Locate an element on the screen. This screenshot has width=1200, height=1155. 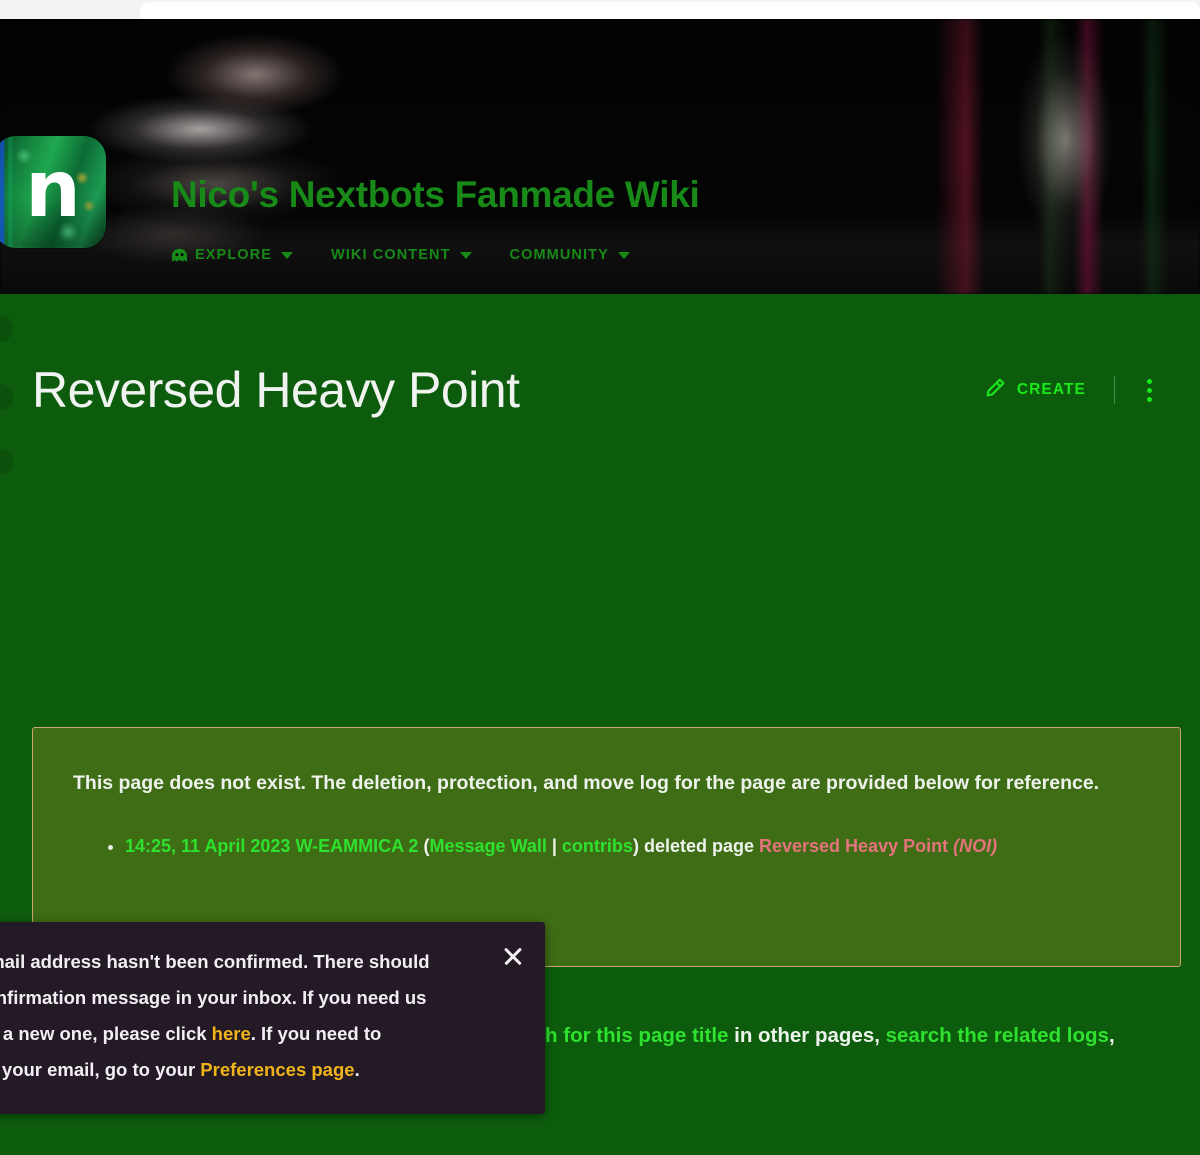
nav-item-wiki-content: WIKI CONTENT is located at coordinates (401, 255).